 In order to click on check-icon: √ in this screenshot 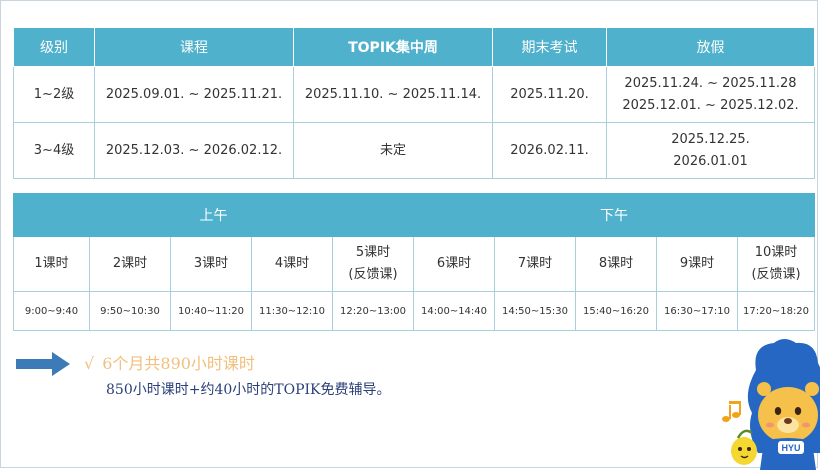, I will do `click(89, 363)`.